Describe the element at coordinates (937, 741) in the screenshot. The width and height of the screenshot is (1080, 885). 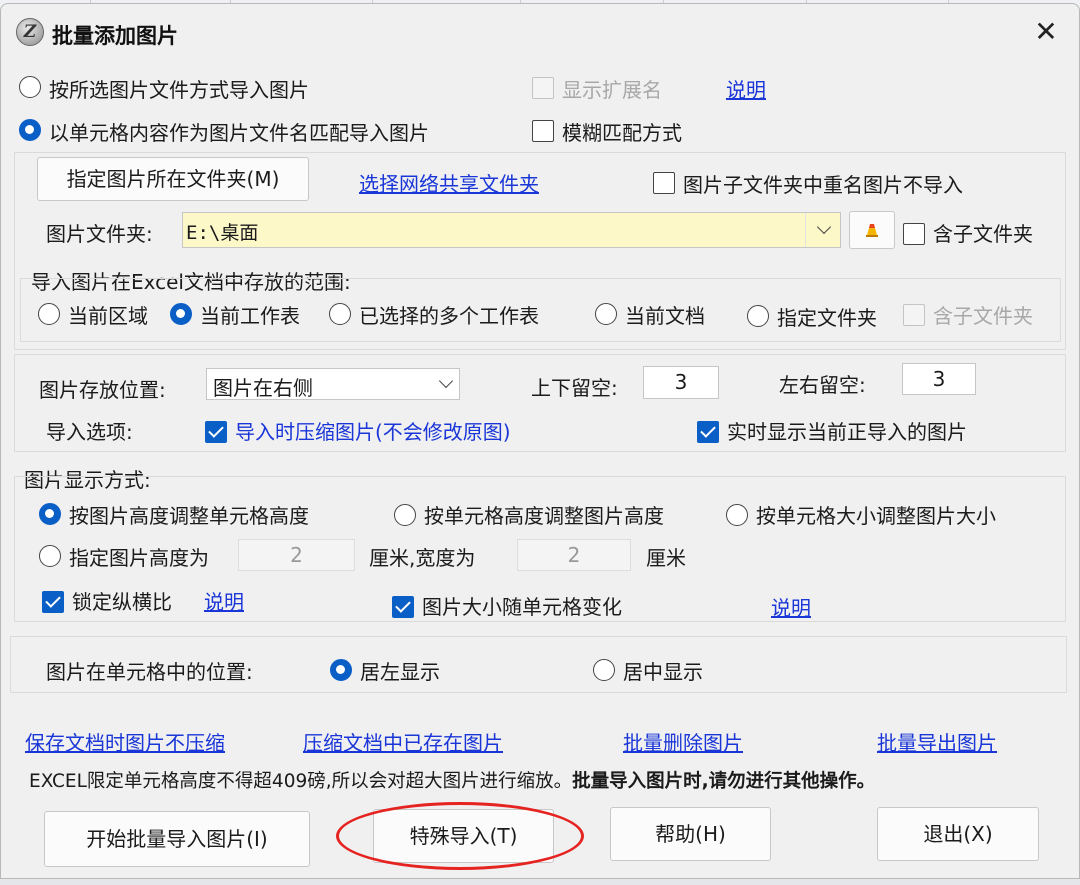
I see `batch-export-link: 批量导出图片` at that location.